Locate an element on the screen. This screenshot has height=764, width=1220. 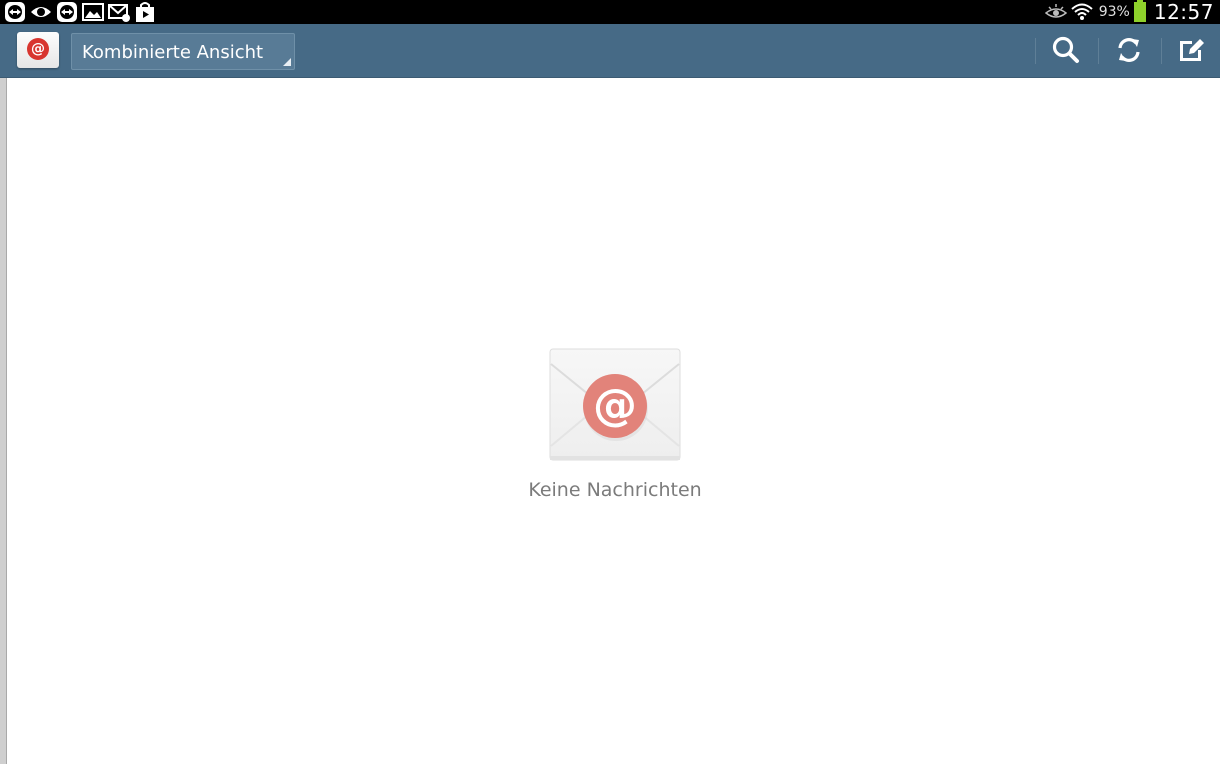
search-icon is located at coordinates (1065, 49).